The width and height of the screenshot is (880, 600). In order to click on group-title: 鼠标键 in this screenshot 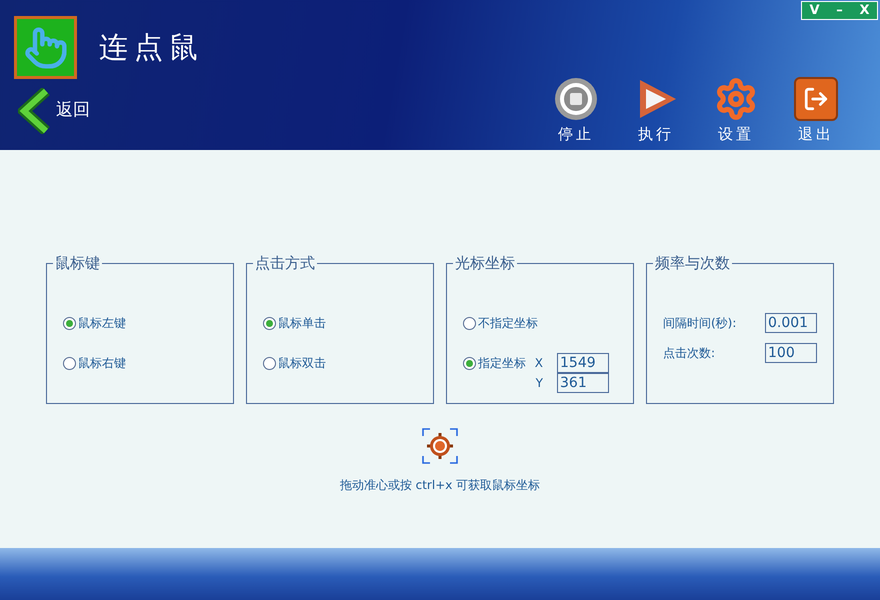, I will do `click(77, 263)`.